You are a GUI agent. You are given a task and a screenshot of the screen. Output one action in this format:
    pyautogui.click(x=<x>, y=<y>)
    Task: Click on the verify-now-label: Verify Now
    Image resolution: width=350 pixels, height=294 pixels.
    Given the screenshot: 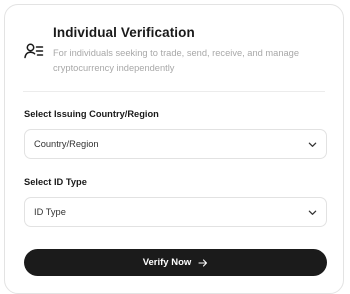 What is the action you would take?
    pyautogui.click(x=167, y=262)
    